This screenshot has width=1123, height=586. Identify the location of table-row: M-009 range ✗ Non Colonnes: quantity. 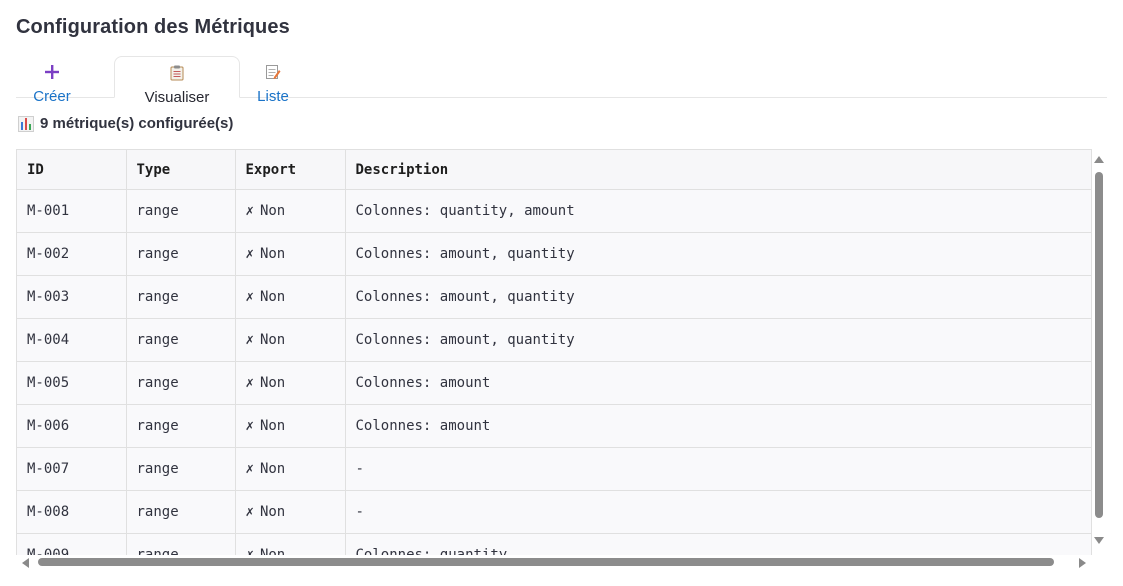
(554, 544).